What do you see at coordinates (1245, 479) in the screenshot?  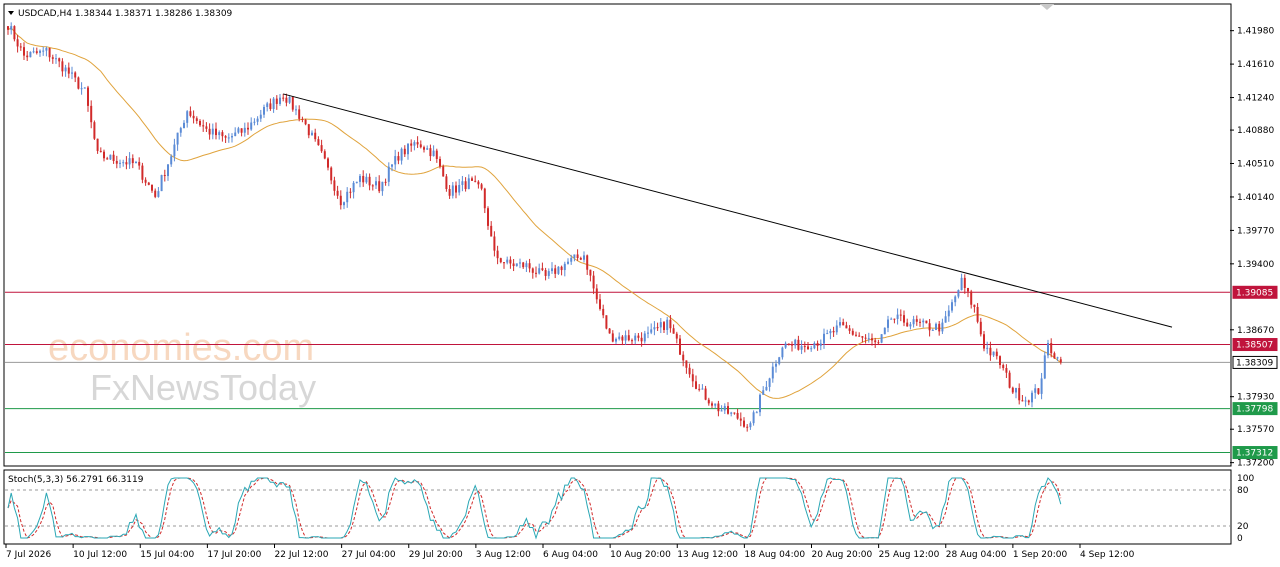 I see `stoch-y-label: 100` at bounding box center [1245, 479].